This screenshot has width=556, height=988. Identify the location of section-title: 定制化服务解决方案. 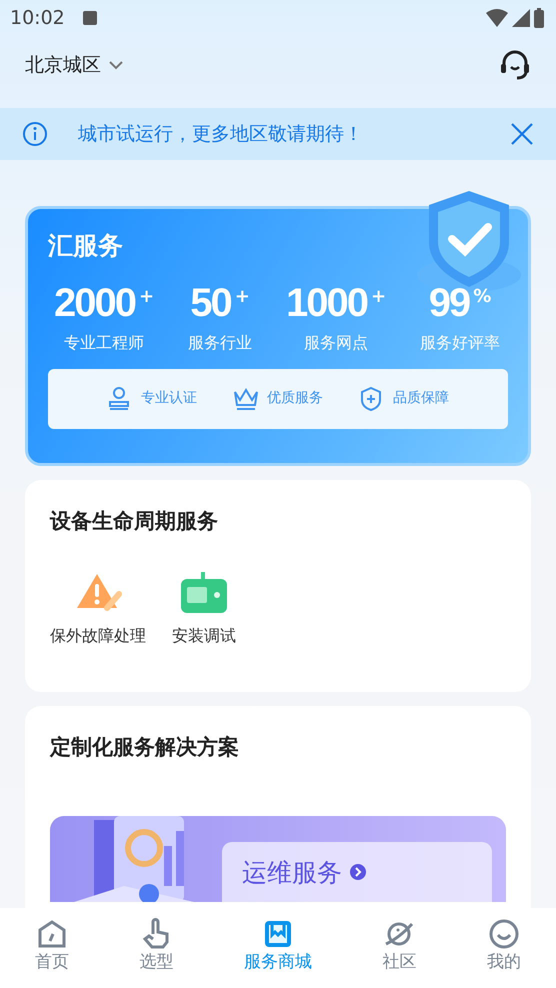
(145, 747).